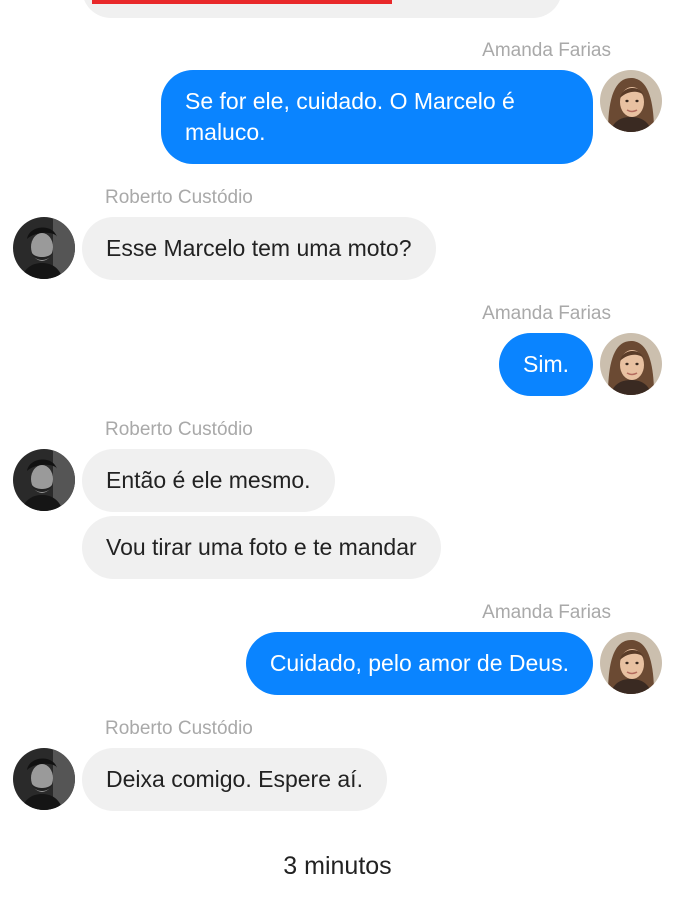 This screenshot has width=675, height=900. Describe the element at coordinates (234, 779) in the screenshot. I see `message-bubble-incoming: Deixa comigo. Espere aí.` at that location.